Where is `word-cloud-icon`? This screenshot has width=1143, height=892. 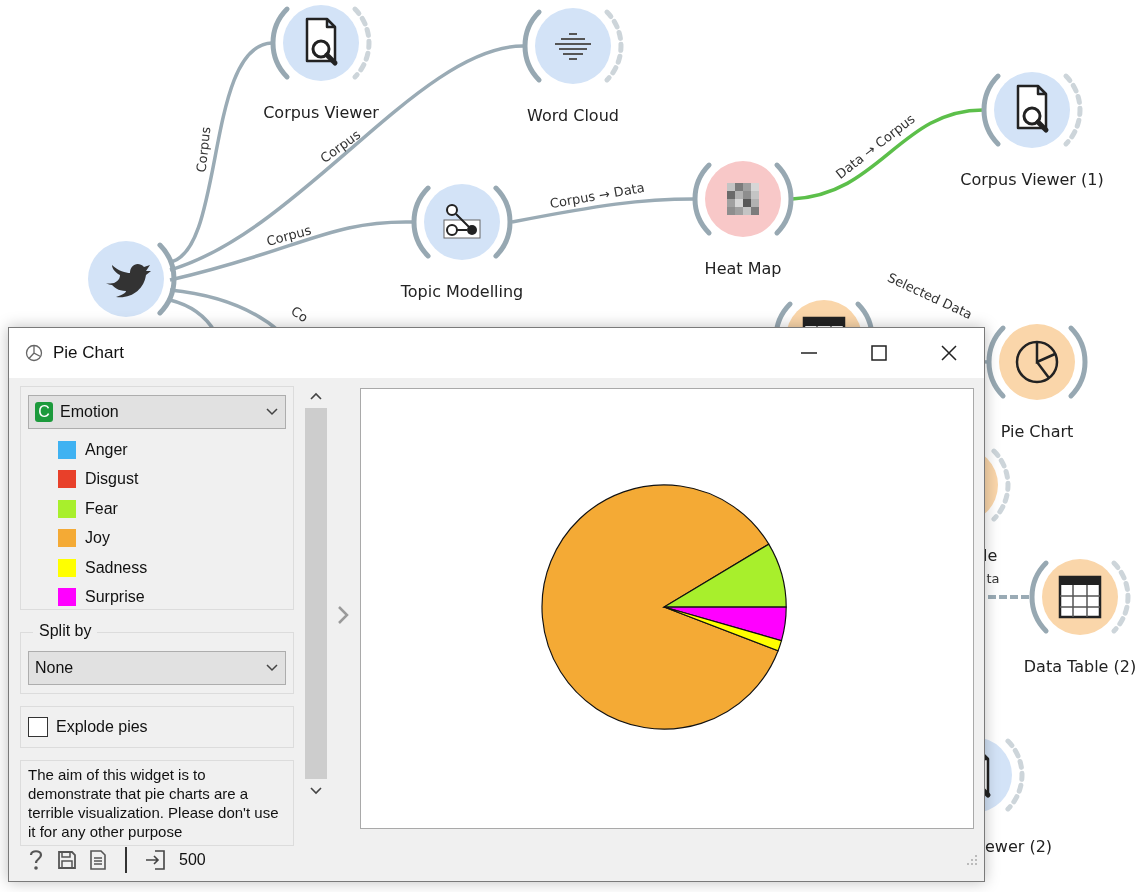
word-cloud-icon is located at coordinates (573, 46).